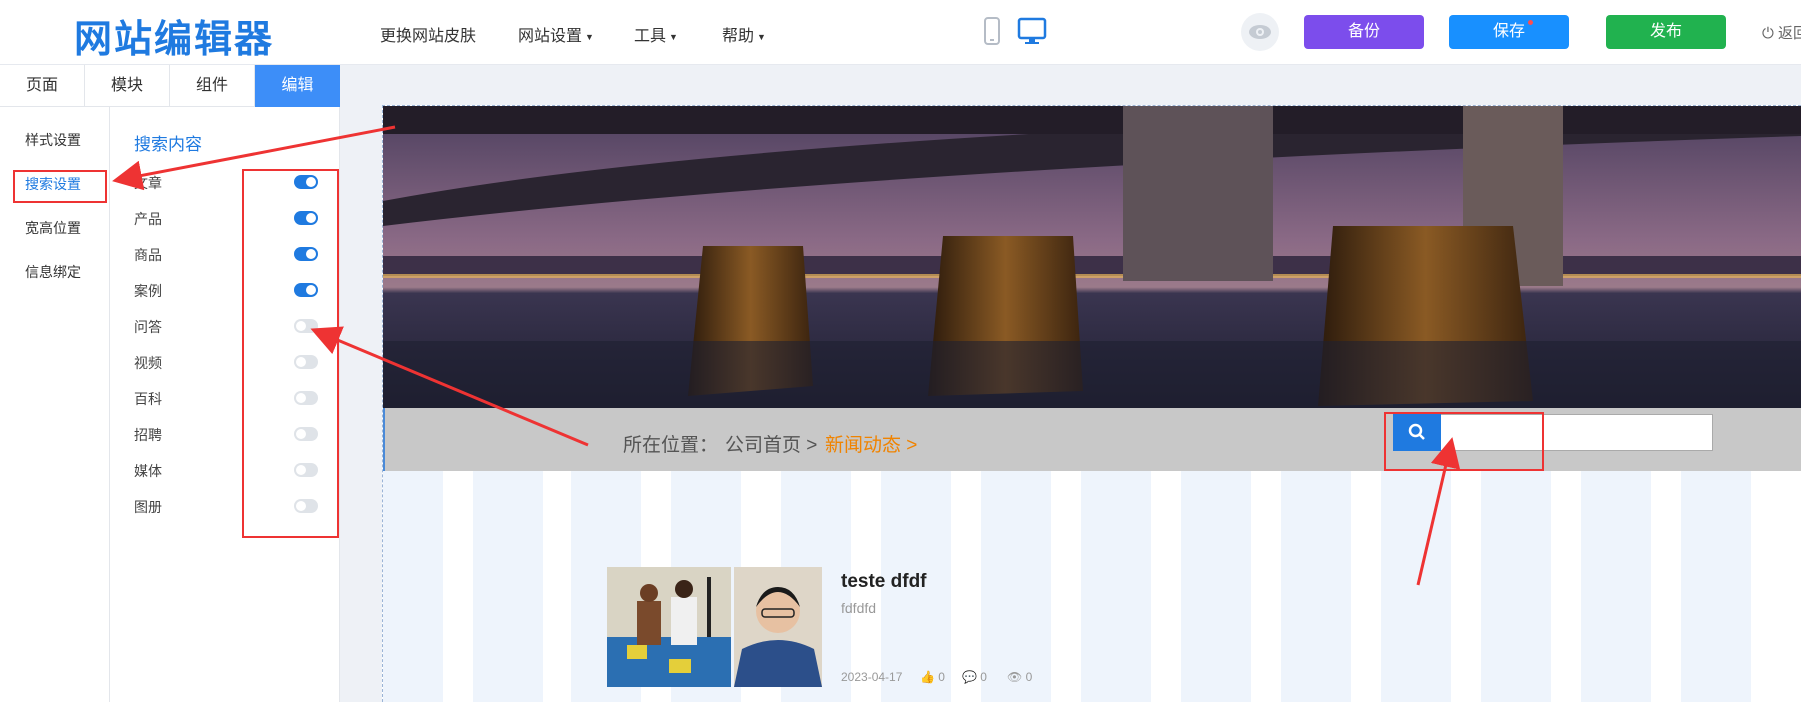  What do you see at coordinates (148, 507) in the screenshot?
I see `search-option-label: 图册` at bounding box center [148, 507].